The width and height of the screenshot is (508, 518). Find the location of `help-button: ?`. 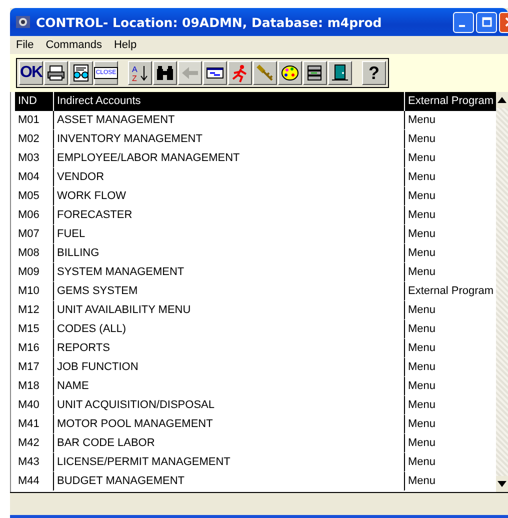

help-button: ? is located at coordinates (374, 73).